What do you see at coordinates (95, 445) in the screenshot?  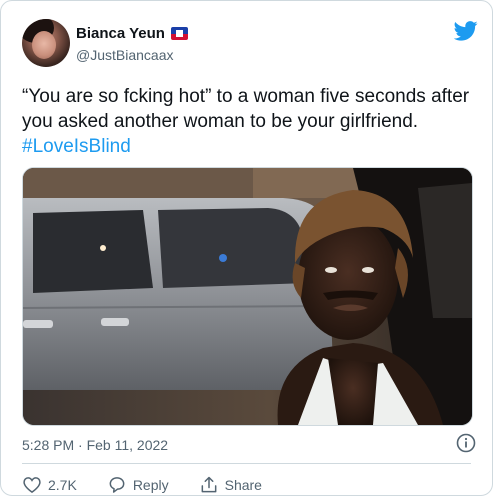 I see `tweet-timestamp: 5:28 PM · Feb 11, 2022` at bounding box center [95, 445].